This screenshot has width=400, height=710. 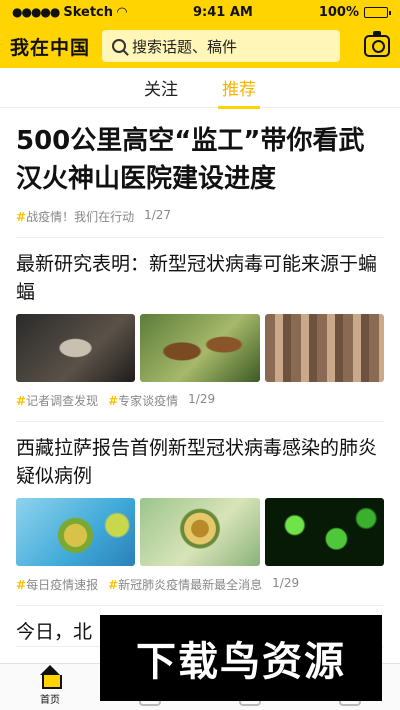 I want to click on carrier-label: Sketch, so click(x=88, y=12).